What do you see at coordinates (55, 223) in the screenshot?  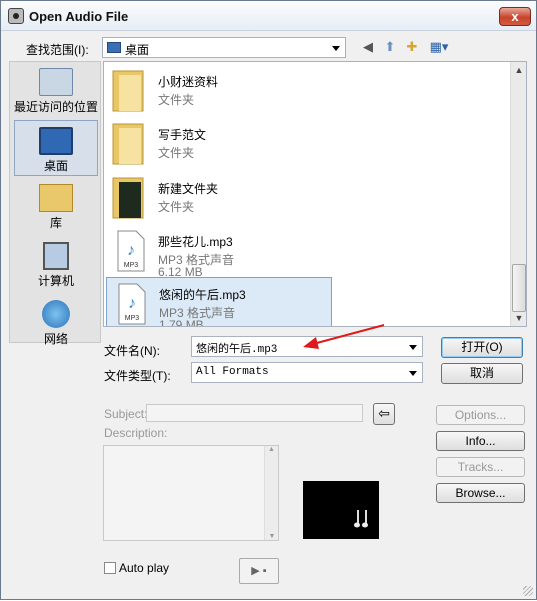 I see `place-label: 库` at bounding box center [55, 223].